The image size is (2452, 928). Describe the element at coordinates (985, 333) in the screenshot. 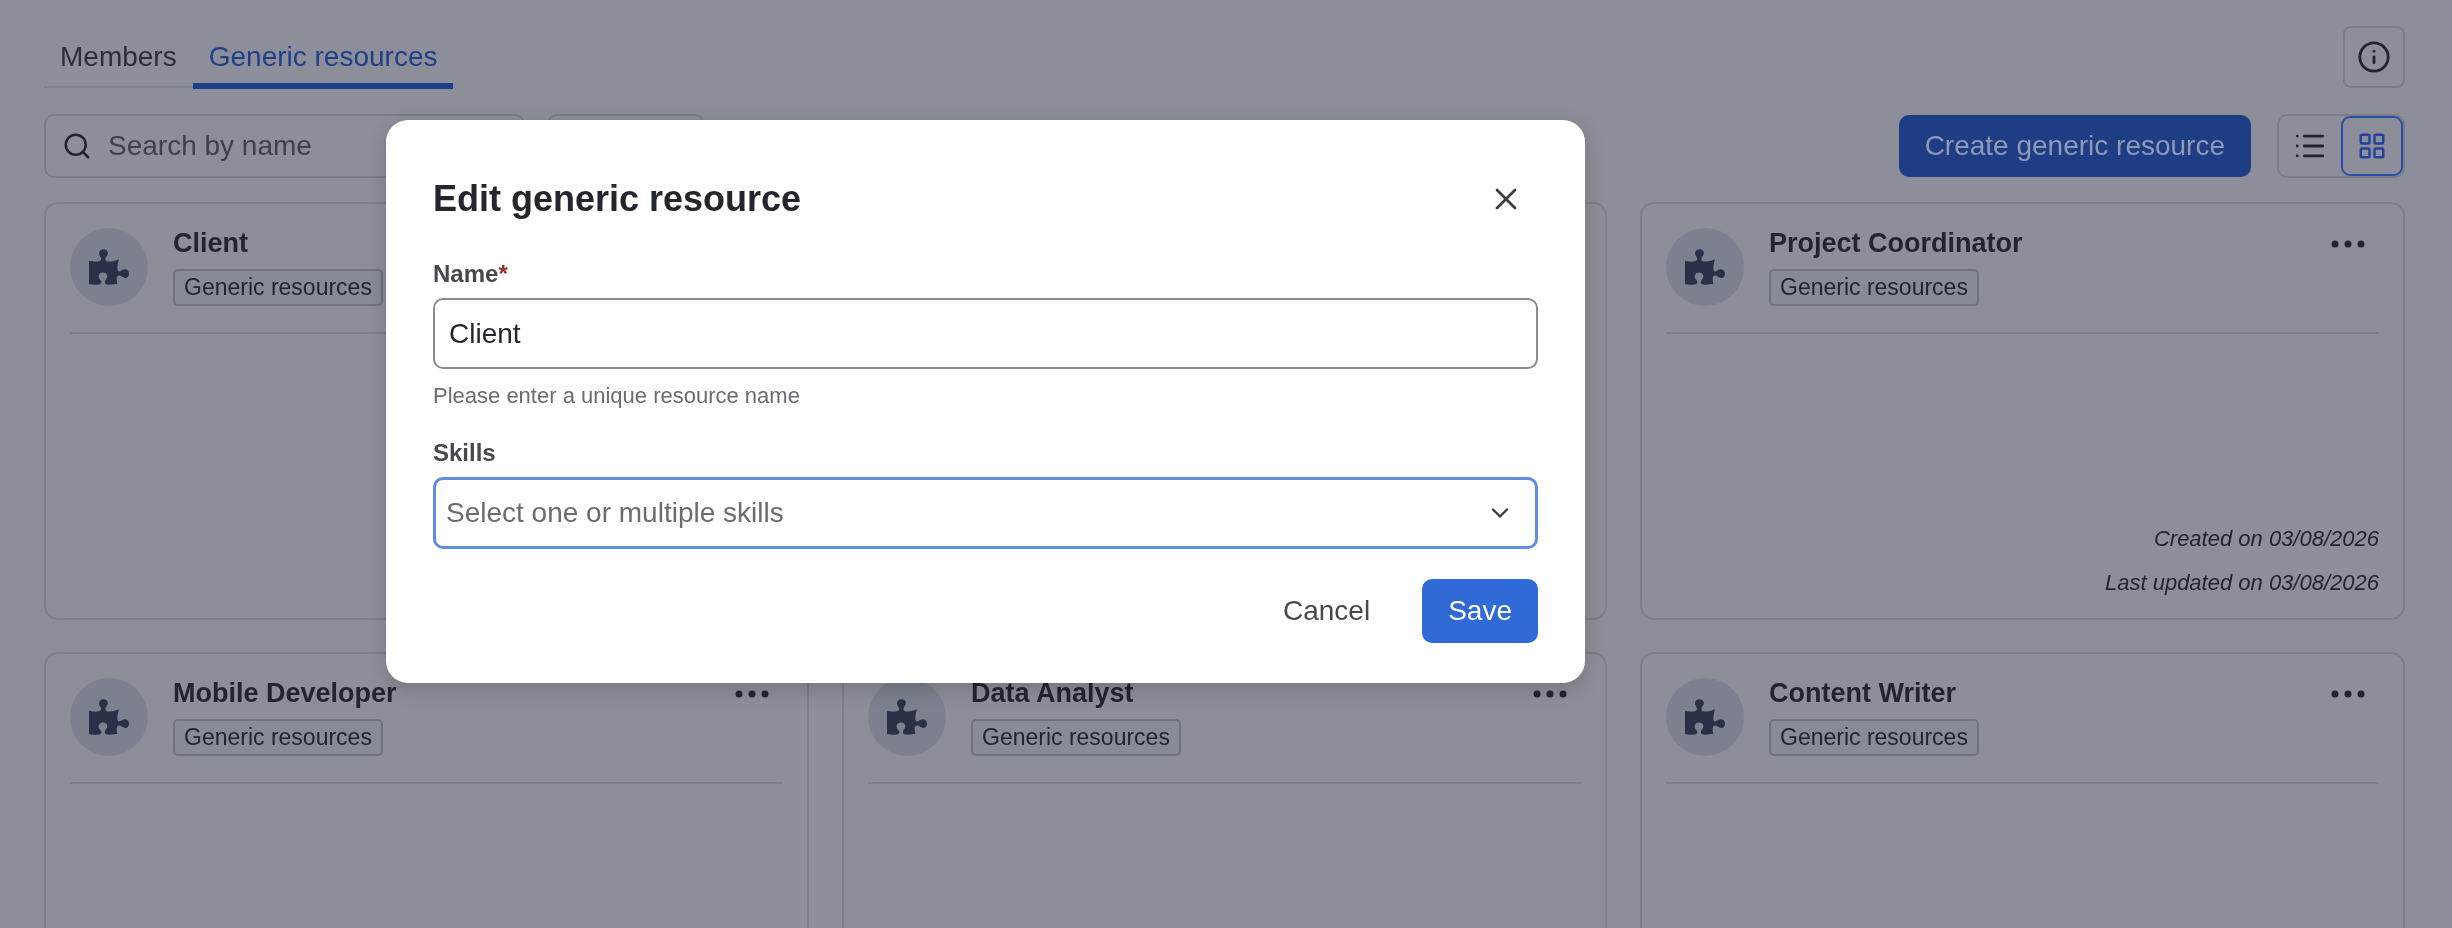

I see `name-field: Client` at that location.